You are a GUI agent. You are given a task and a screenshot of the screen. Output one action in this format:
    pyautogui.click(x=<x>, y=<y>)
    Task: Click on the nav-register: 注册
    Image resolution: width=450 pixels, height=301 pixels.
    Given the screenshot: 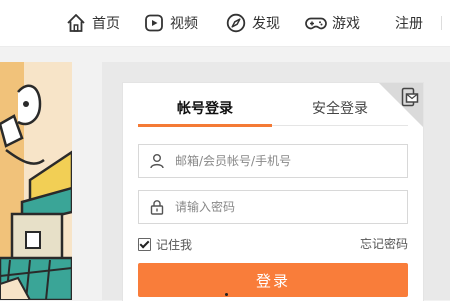 What is the action you would take?
    pyautogui.click(x=418, y=23)
    